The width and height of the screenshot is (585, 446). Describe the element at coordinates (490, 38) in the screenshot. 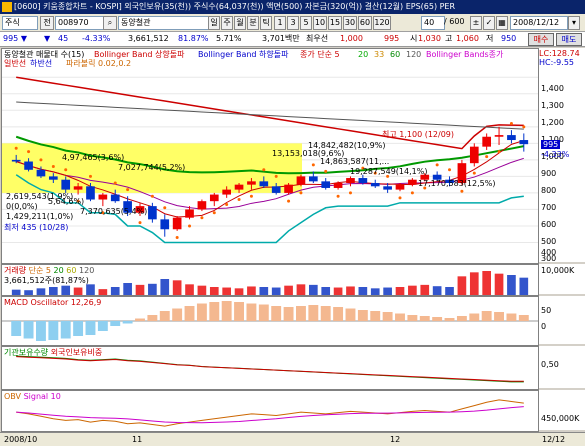

I see `low-label: 저` at that location.